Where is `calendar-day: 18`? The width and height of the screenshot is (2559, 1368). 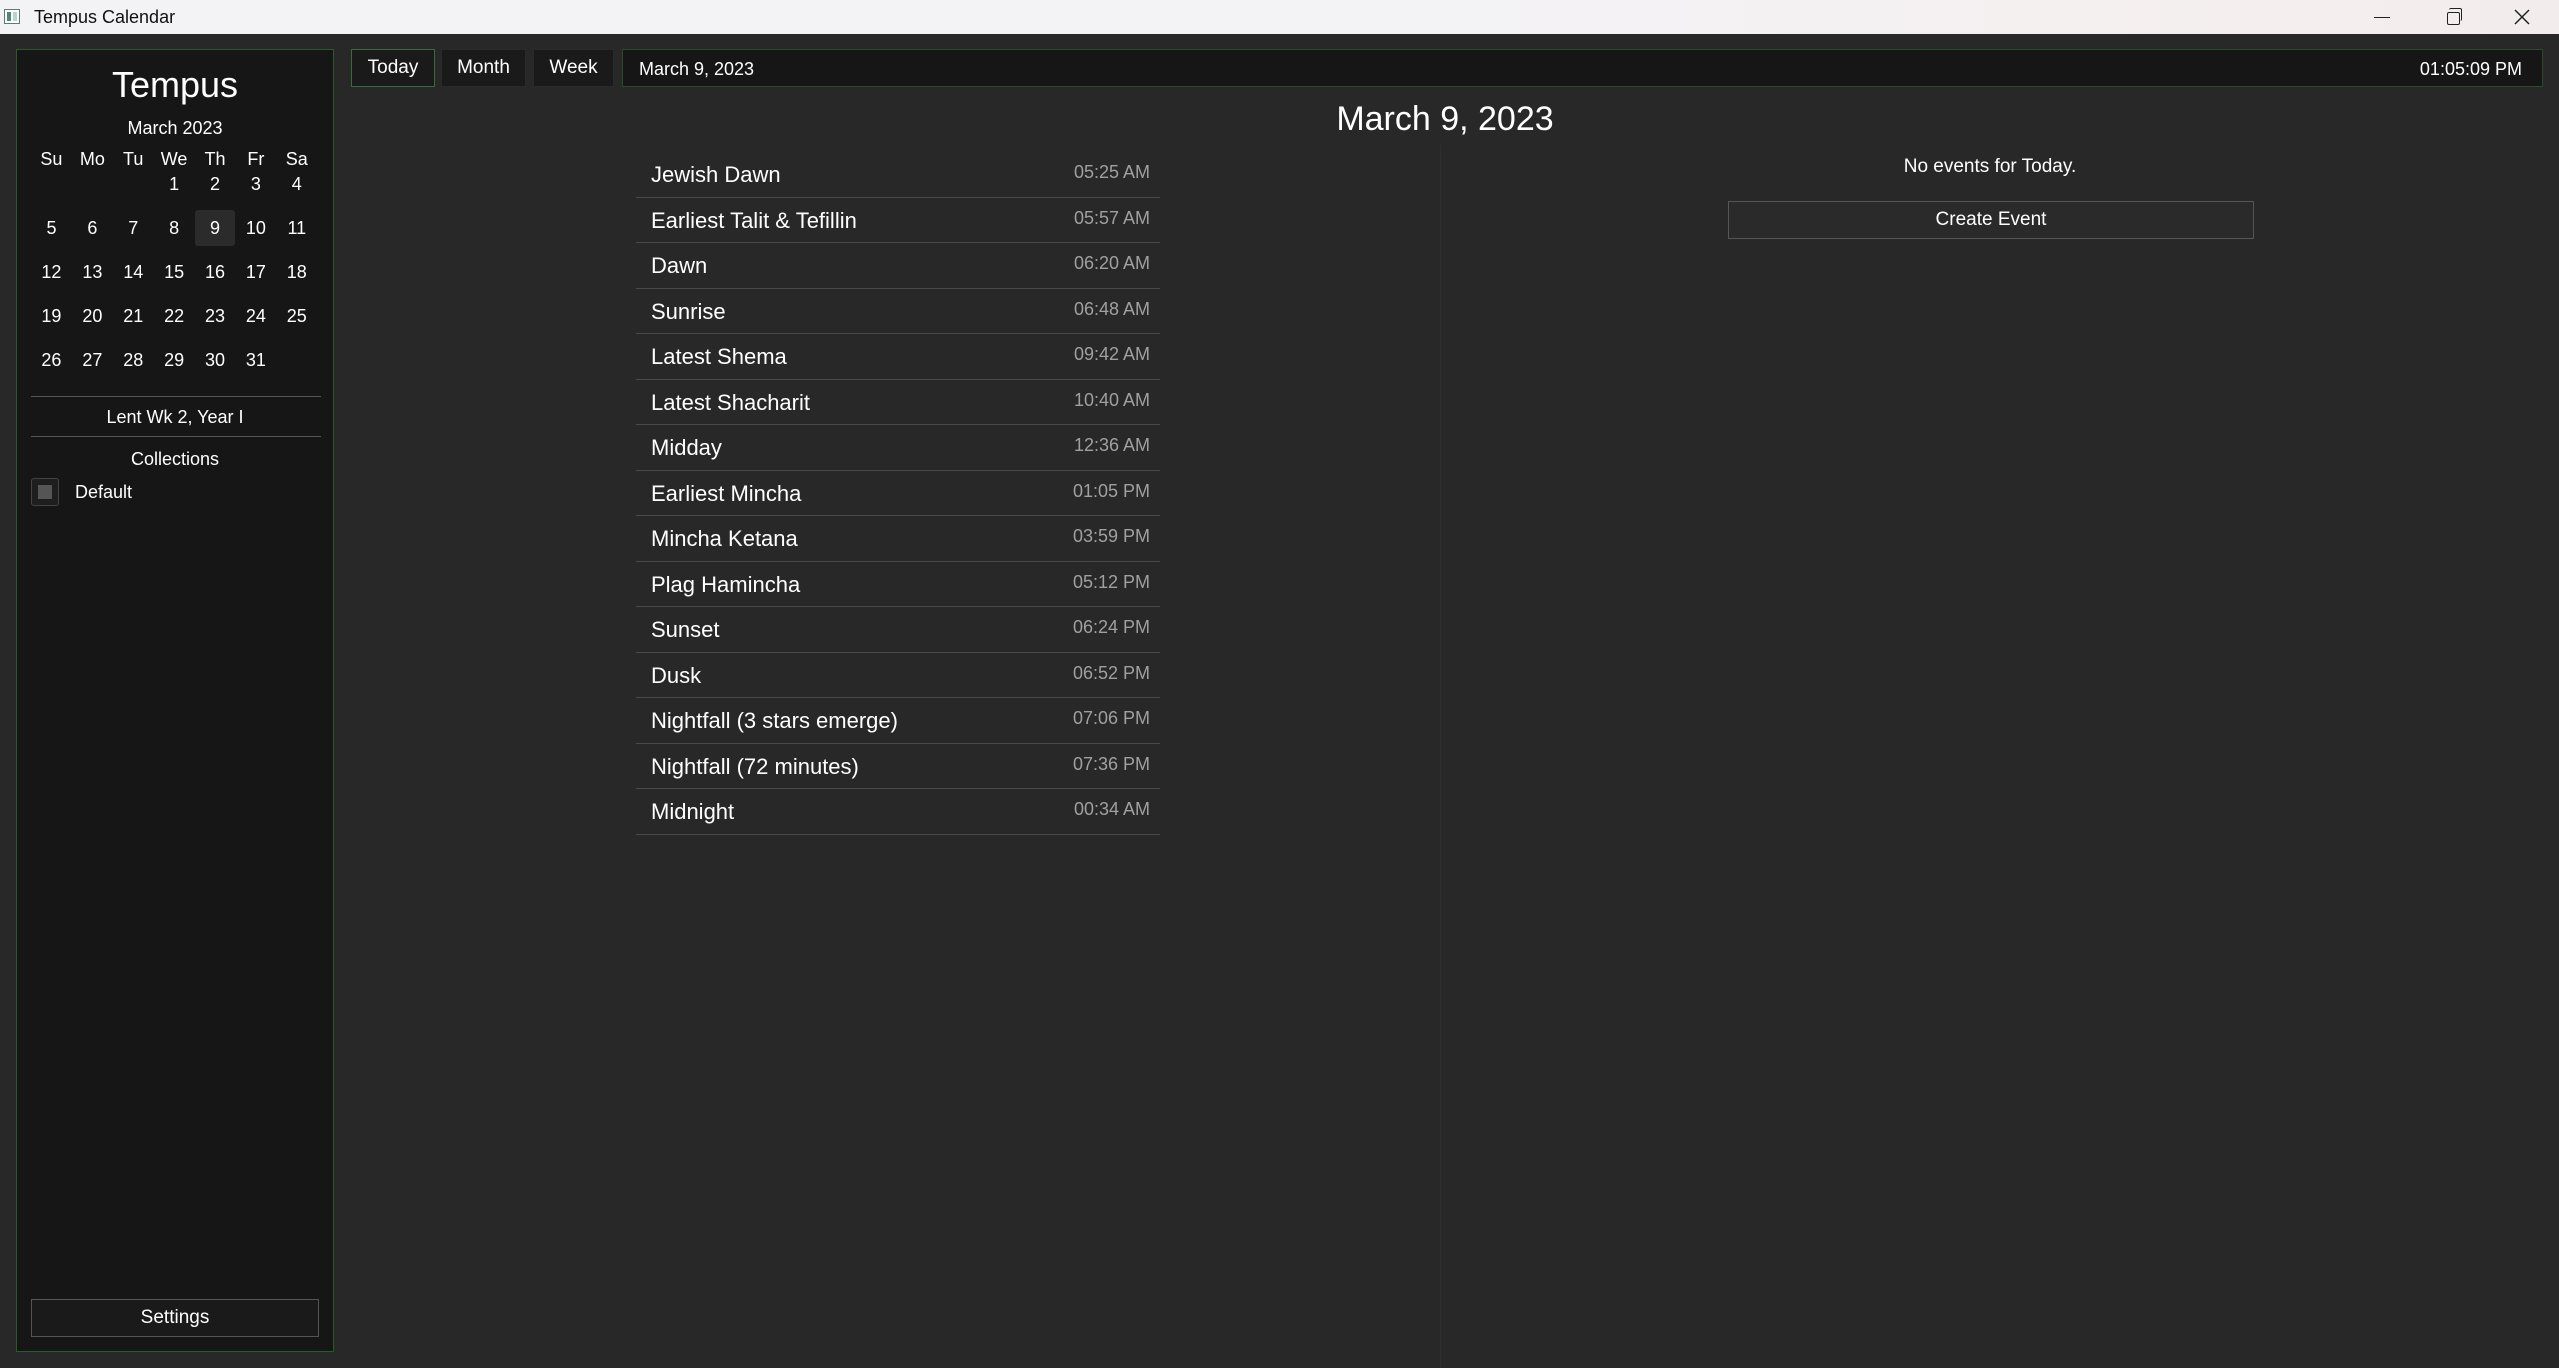 calendar-day: 18 is located at coordinates (296, 272).